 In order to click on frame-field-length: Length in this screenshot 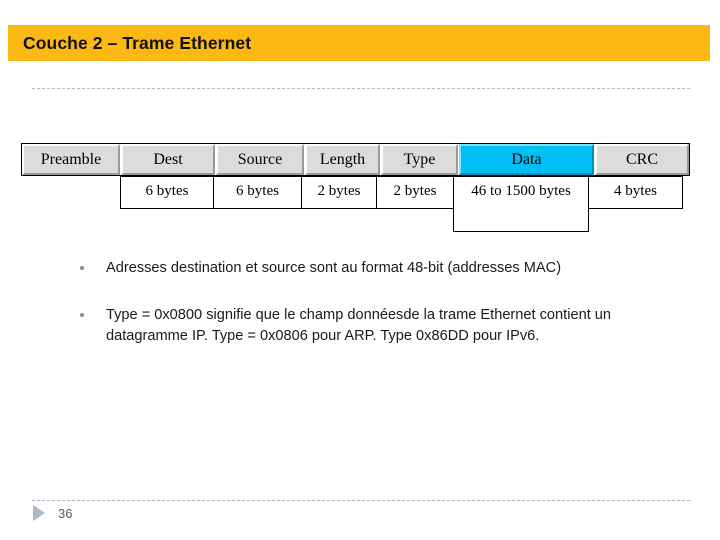, I will do `click(342, 159)`.